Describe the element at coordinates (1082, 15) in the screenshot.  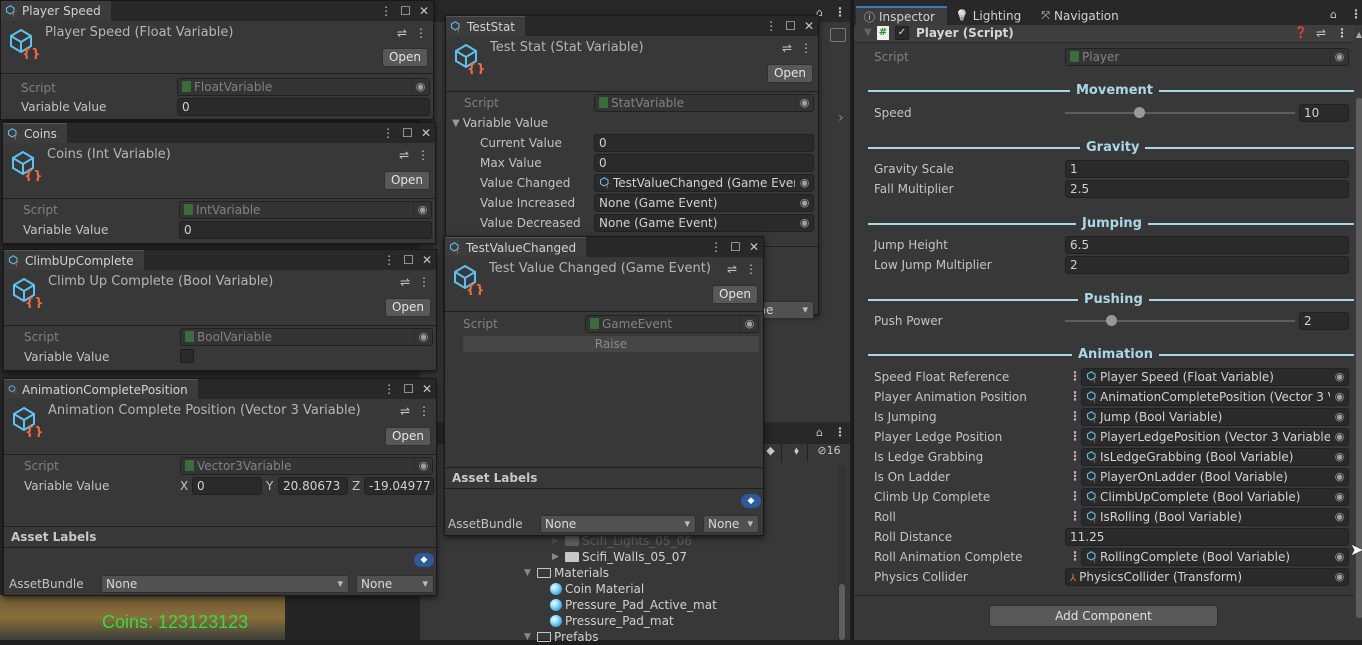
I see `tab-navigation: ⤧ Navigation` at that location.